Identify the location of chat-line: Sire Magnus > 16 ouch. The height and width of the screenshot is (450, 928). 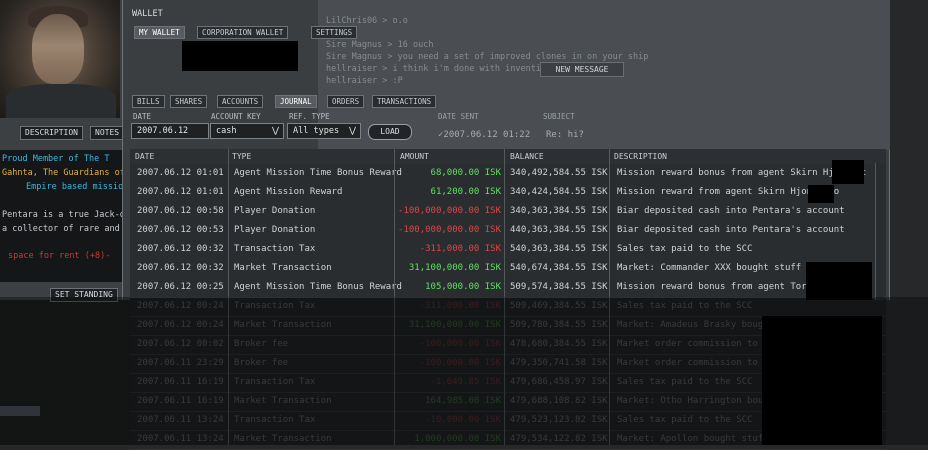
(380, 45).